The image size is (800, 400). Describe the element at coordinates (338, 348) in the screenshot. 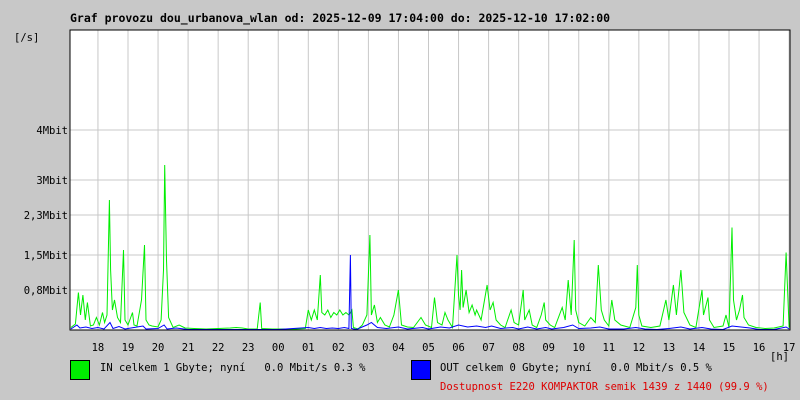

I see `x-tick-label: 02` at that location.